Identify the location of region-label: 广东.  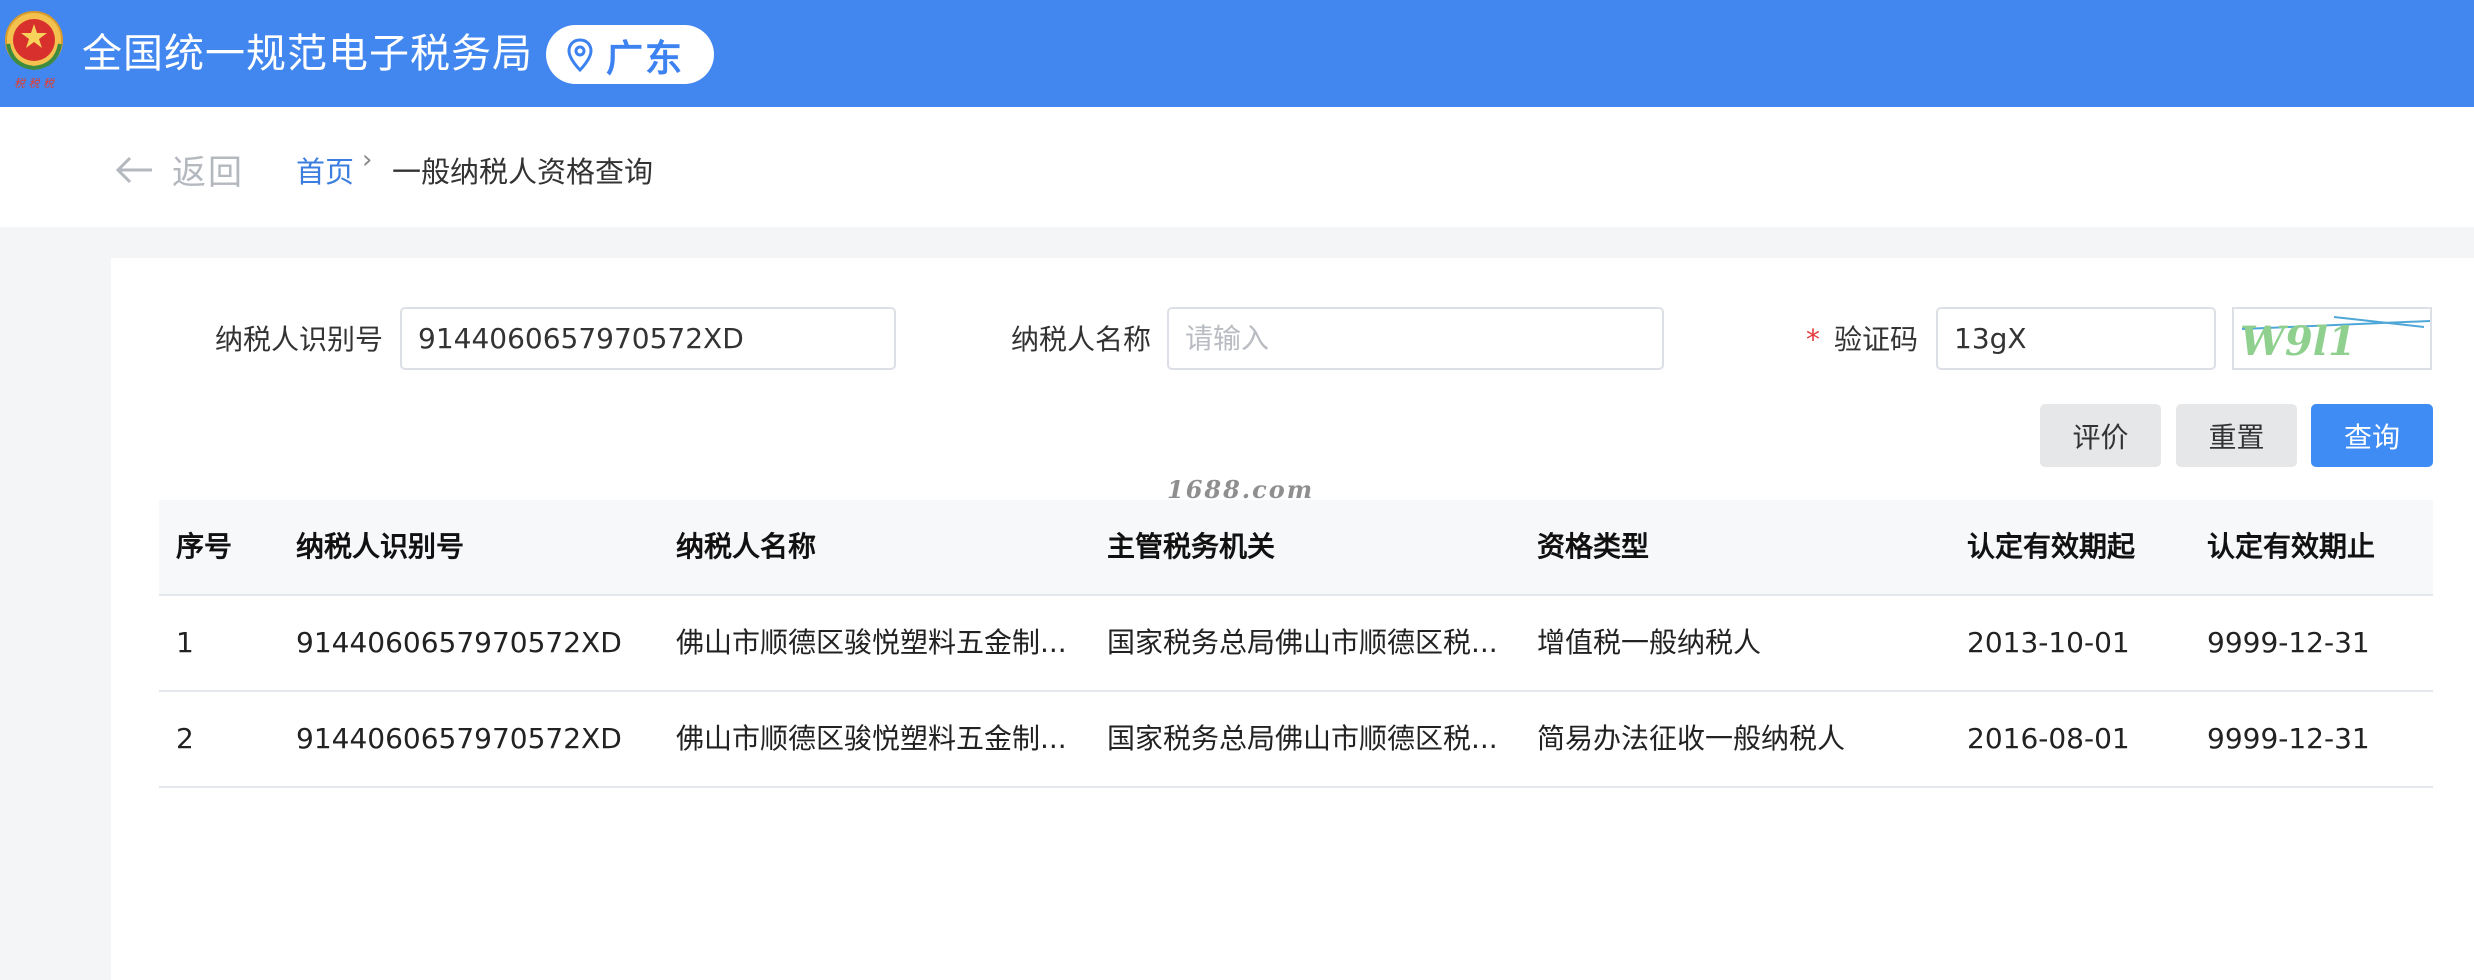
(645, 58).